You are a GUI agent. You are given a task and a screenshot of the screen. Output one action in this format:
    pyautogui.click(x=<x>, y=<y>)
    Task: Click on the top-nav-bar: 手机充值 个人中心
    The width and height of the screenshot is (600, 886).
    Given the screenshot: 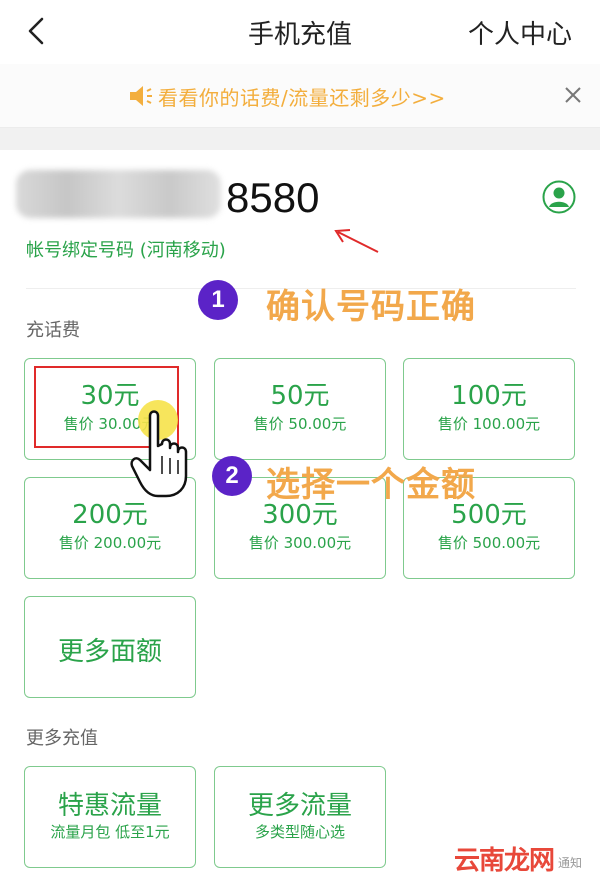 What is the action you would take?
    pyautogui.click(x=300, y=32)
    